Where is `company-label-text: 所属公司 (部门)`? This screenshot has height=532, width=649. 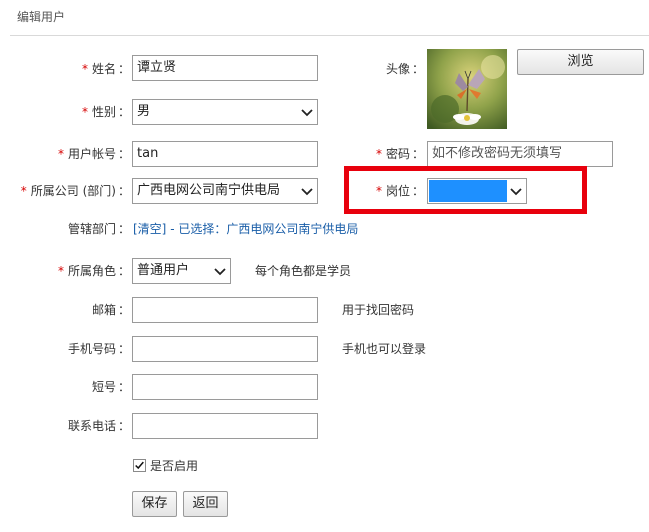 company-label-text: 所属公司 (部门) is located at coordinates (73, 191).